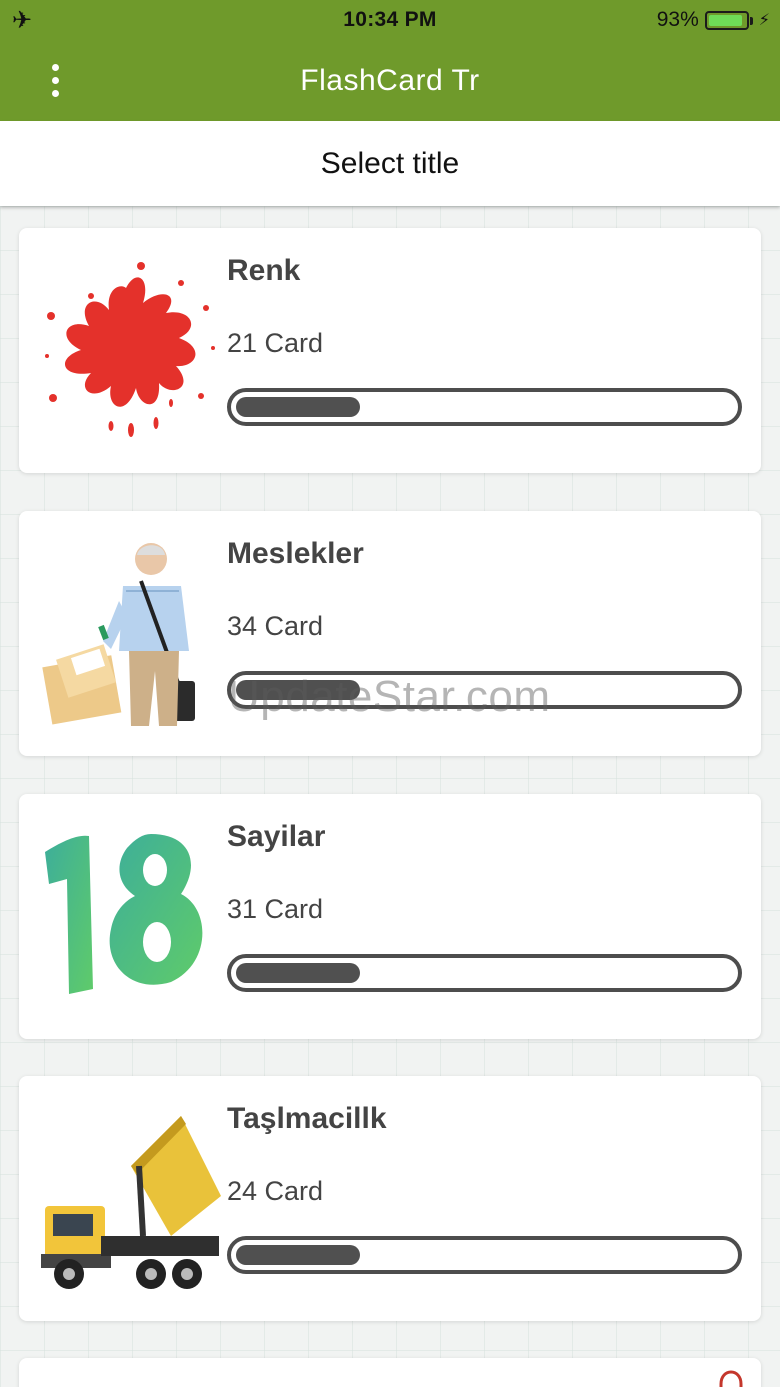 The image size is (780, 1387). I want to click on battery-level, so click(725, 20).